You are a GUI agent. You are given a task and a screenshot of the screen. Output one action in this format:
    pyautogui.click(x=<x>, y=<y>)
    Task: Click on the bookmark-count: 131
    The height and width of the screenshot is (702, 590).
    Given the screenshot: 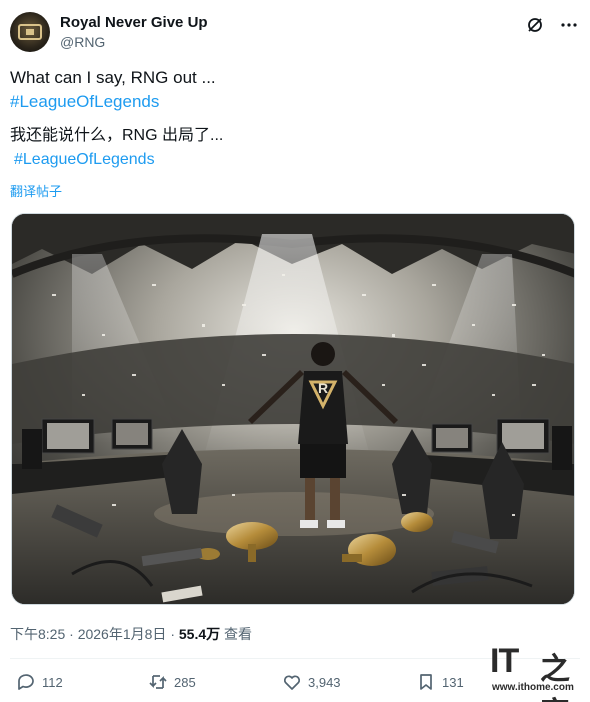 What is the action you would take?
    pyautogui.click(x=453, y=682)
    